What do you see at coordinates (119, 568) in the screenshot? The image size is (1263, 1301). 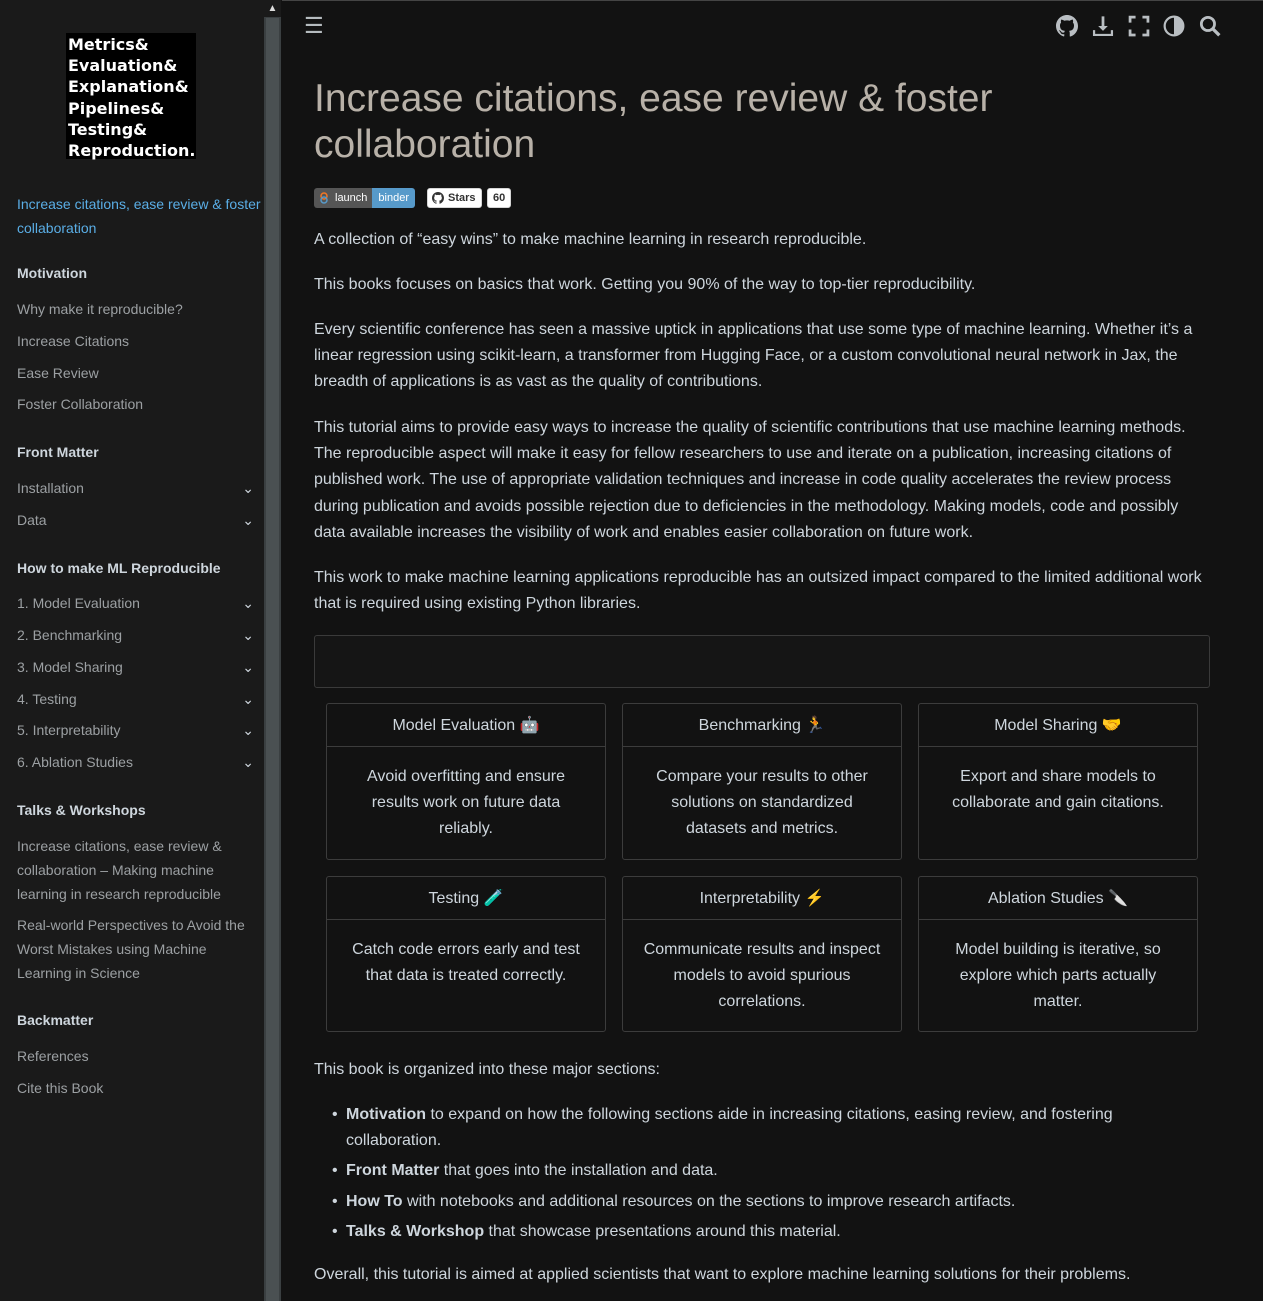 I see `caption-how-to: How to make ML Reproducible` at bounding box center [119, 568].